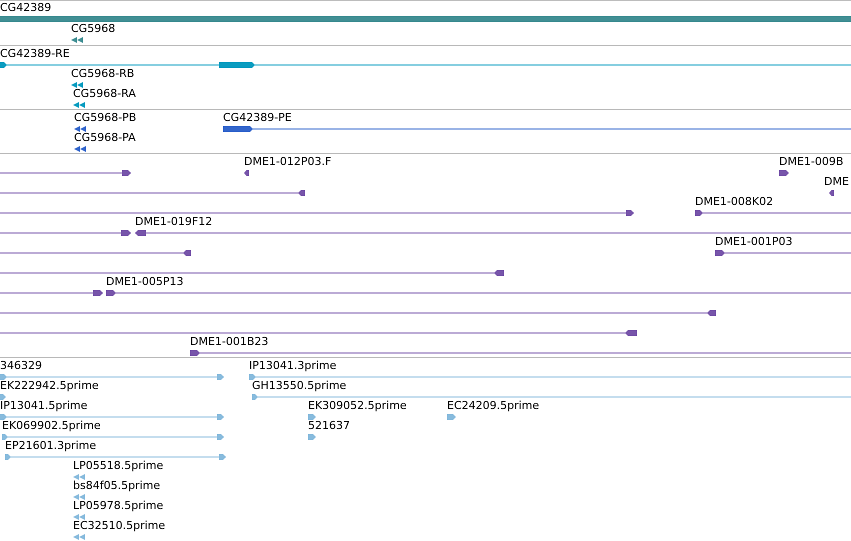 The image size is (851, 541). I want to click on feature-label: EC24209.5prime, so click(493, 406).